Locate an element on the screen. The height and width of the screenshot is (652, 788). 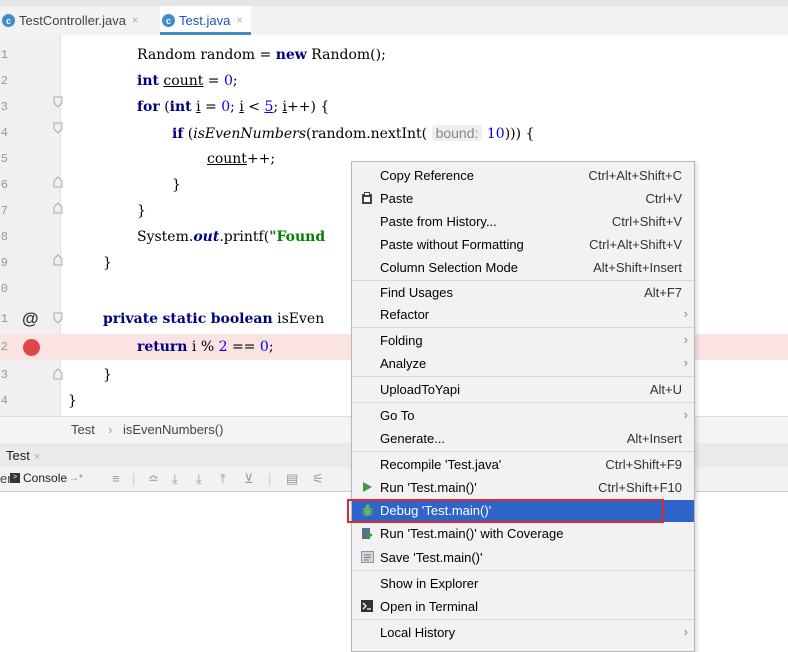
console-label: Console is located at coordinates (45, 478).